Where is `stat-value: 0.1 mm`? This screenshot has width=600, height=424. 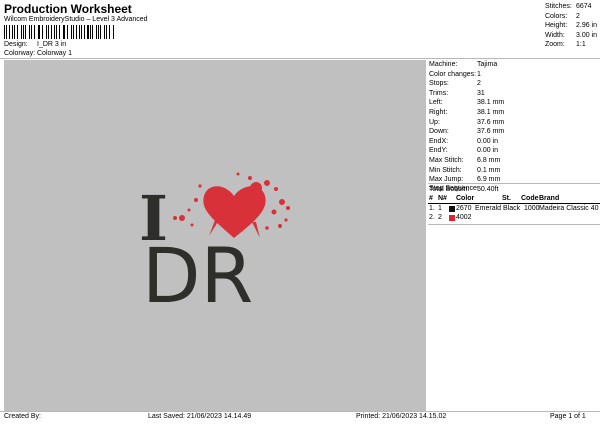 stat-value: 0.1 mm is located at coordinates (489, 170).